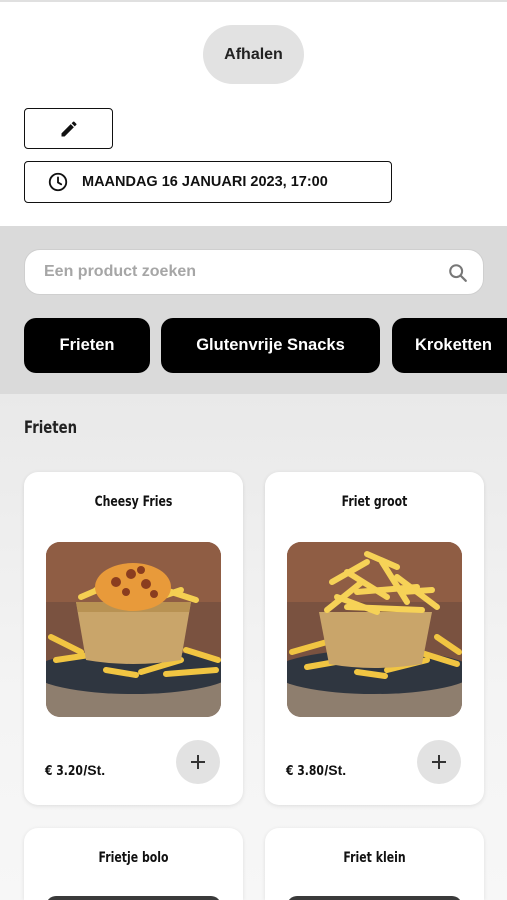 The height and width of the screenshot is (900, 507). Describe the element at coordinates (133, 858) in the screenshot. I see `product-name: Frietje bolo` at that location.